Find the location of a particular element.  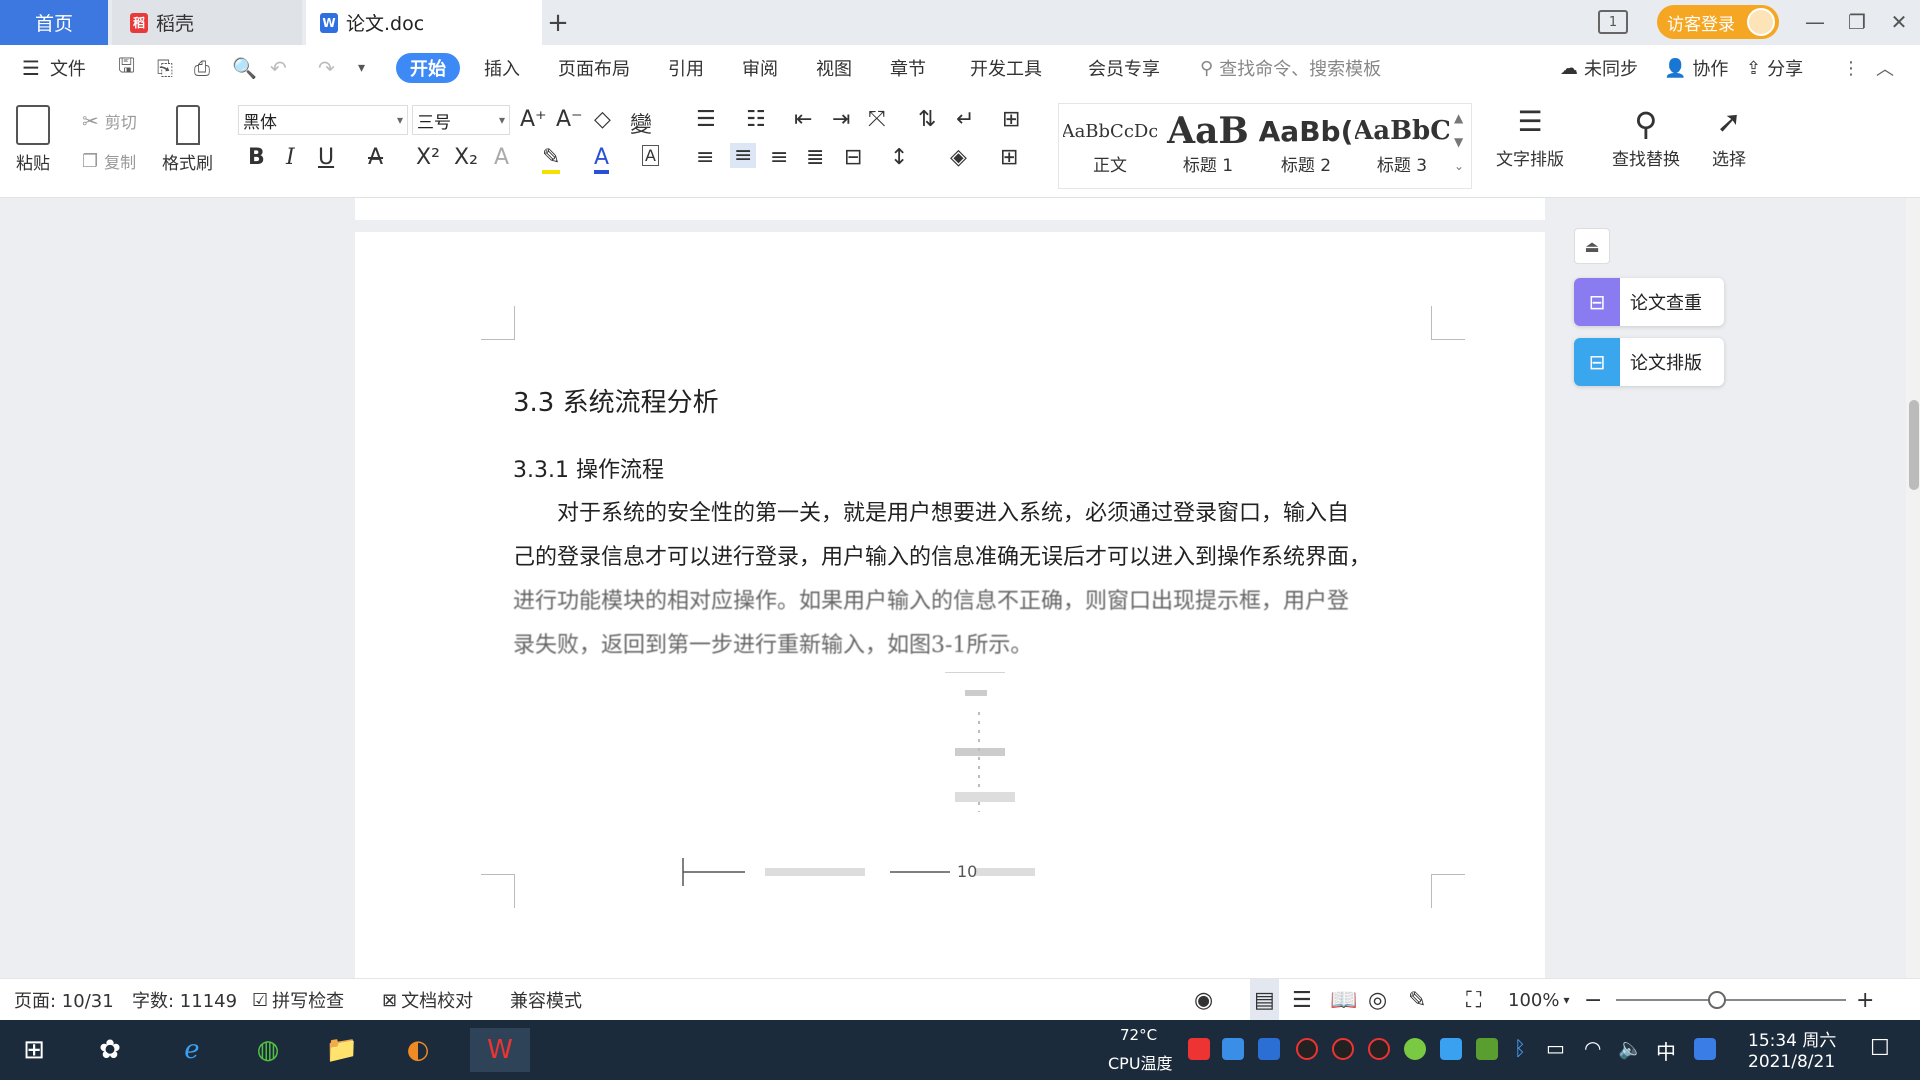

shading-icon: ◈ is located at coordinates (958, 157).